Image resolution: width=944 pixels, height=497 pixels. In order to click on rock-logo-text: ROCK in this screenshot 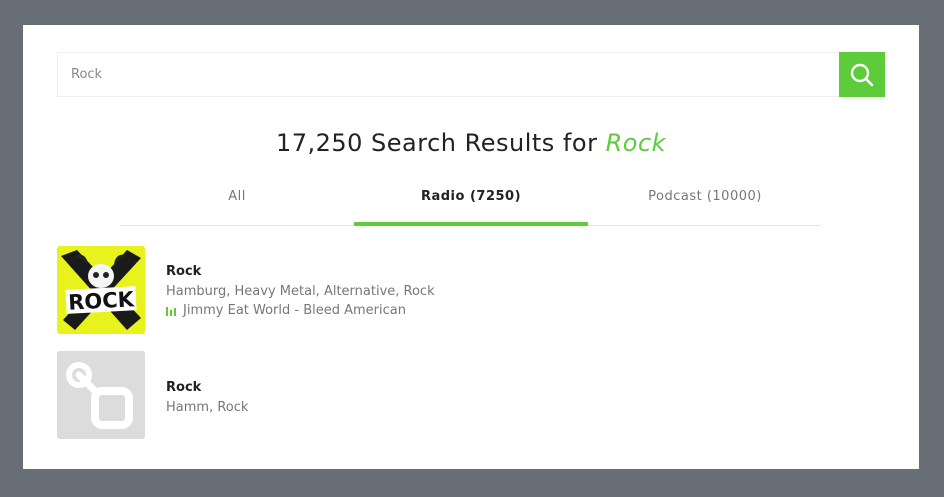, I will do `click(102, 300)`.